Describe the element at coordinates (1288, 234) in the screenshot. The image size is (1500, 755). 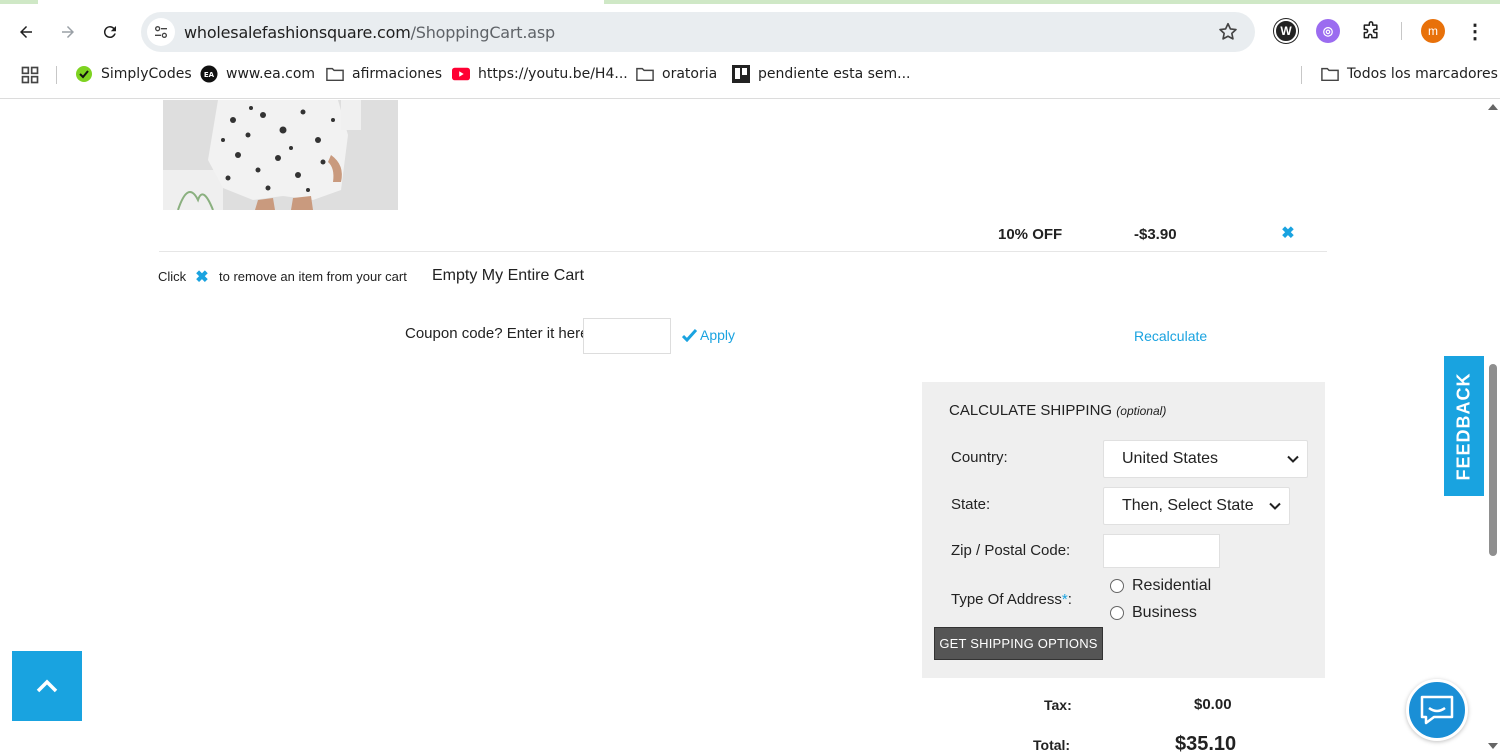
I see `remove-discount-icon: ✖` at that location.